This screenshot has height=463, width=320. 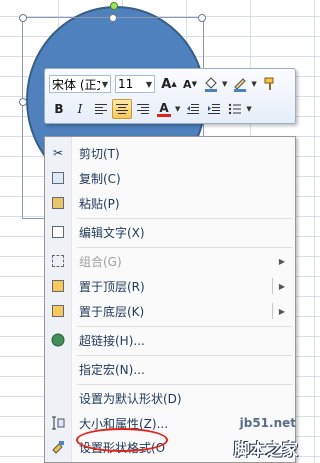 What do you see at coordinates (58, 153) in the screenshot?
I see `scissors-icon: ✂` at bounding box center [58, 153].